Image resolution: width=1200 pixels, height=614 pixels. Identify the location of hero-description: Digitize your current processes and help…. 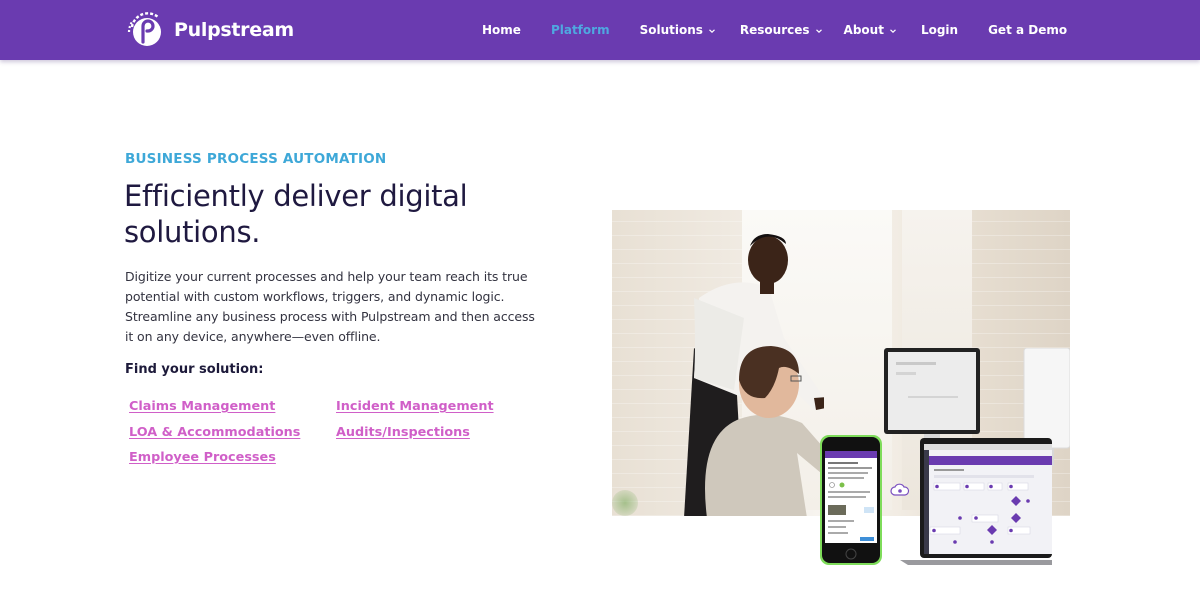
(330, 306).